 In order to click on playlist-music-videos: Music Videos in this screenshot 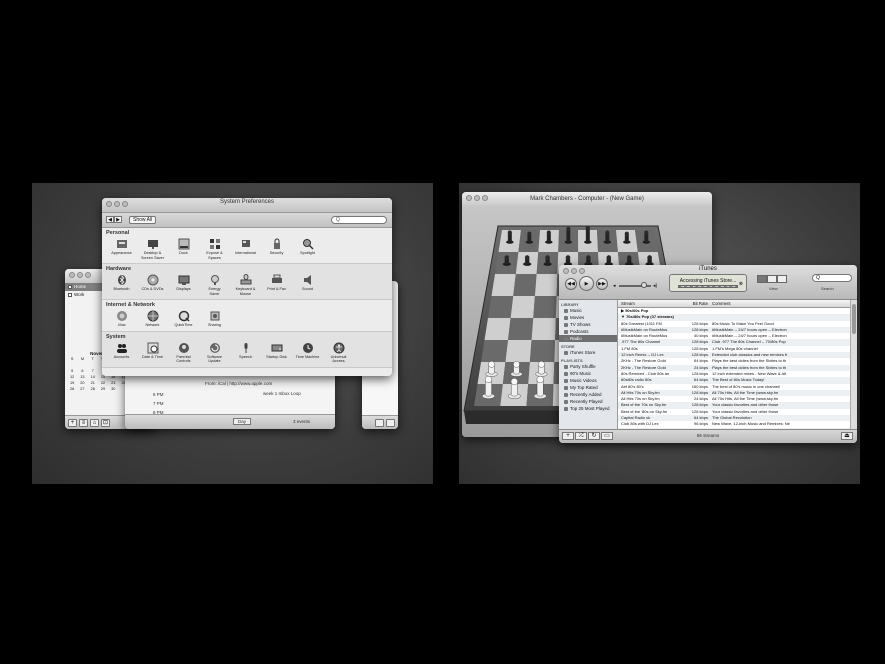, I will do `click(588, 380)`.